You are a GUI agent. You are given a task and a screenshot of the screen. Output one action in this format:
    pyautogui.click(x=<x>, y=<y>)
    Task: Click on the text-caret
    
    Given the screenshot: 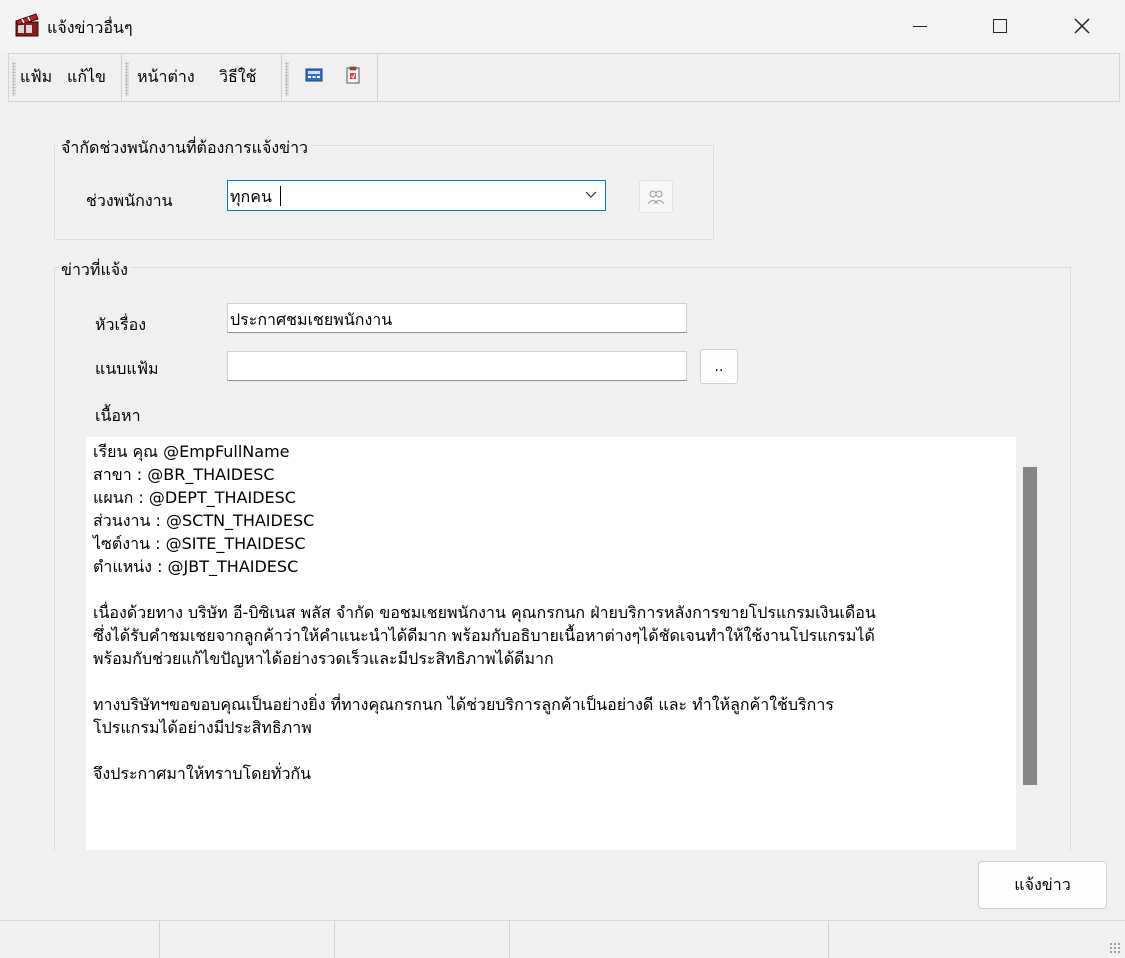 What is the action you would take?
    pyautogui.click(x=280, y=196)
    